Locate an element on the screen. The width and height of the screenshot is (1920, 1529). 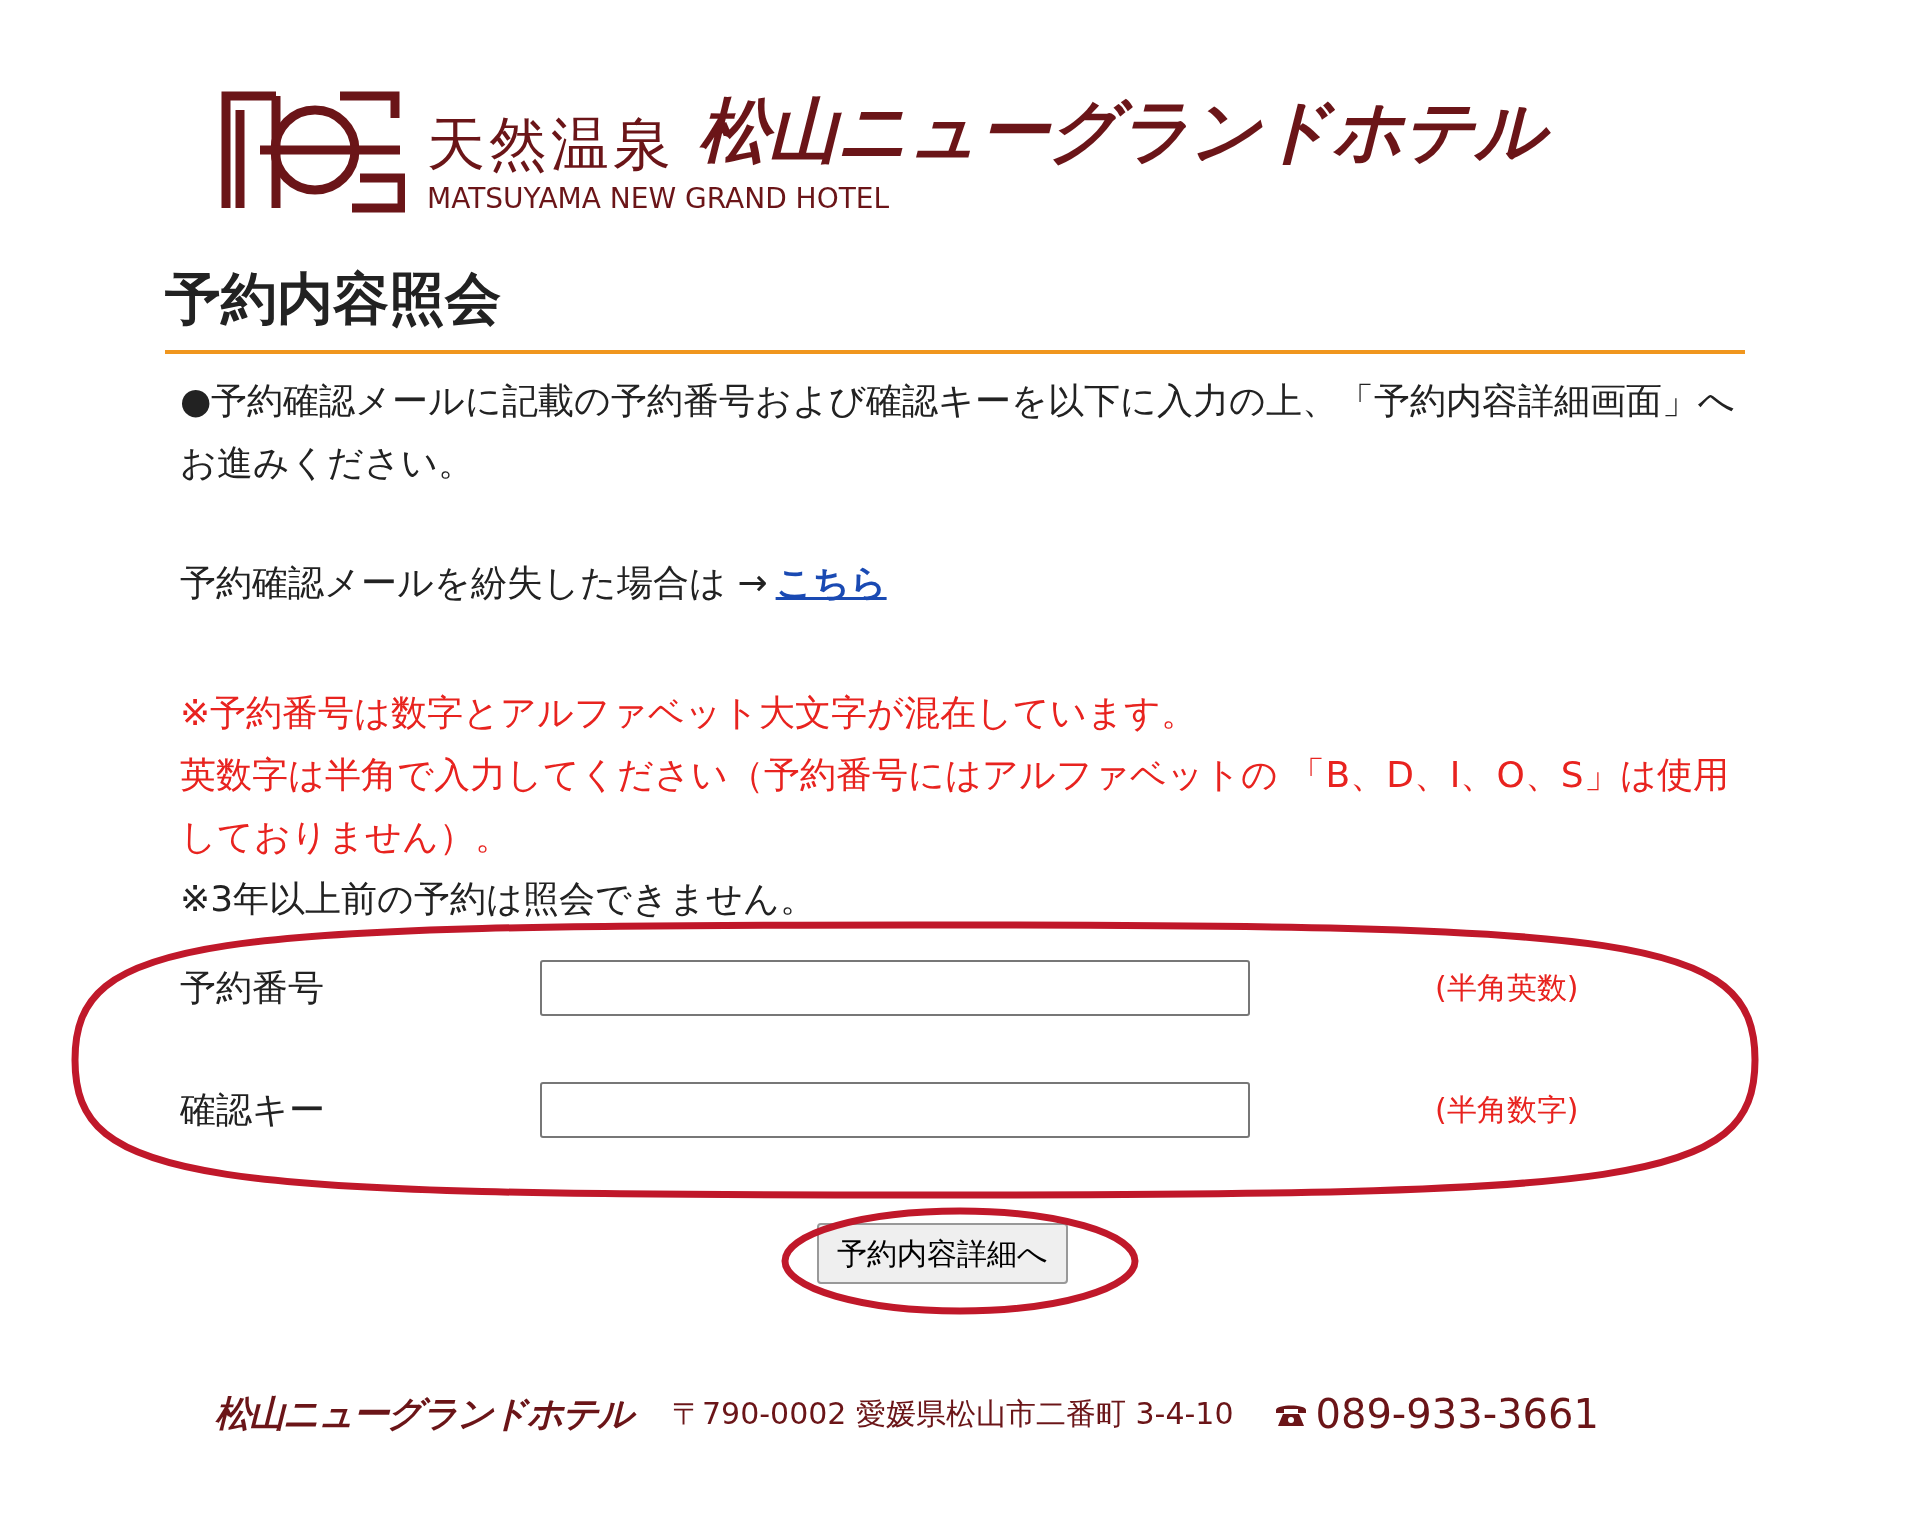
warning-note: ※予約番号は数字とアルファベット大文字が混在しています。 is located at coordinates (689, 712).